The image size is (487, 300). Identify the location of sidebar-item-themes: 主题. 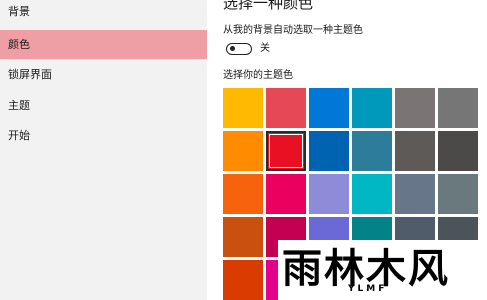
(103, 105).